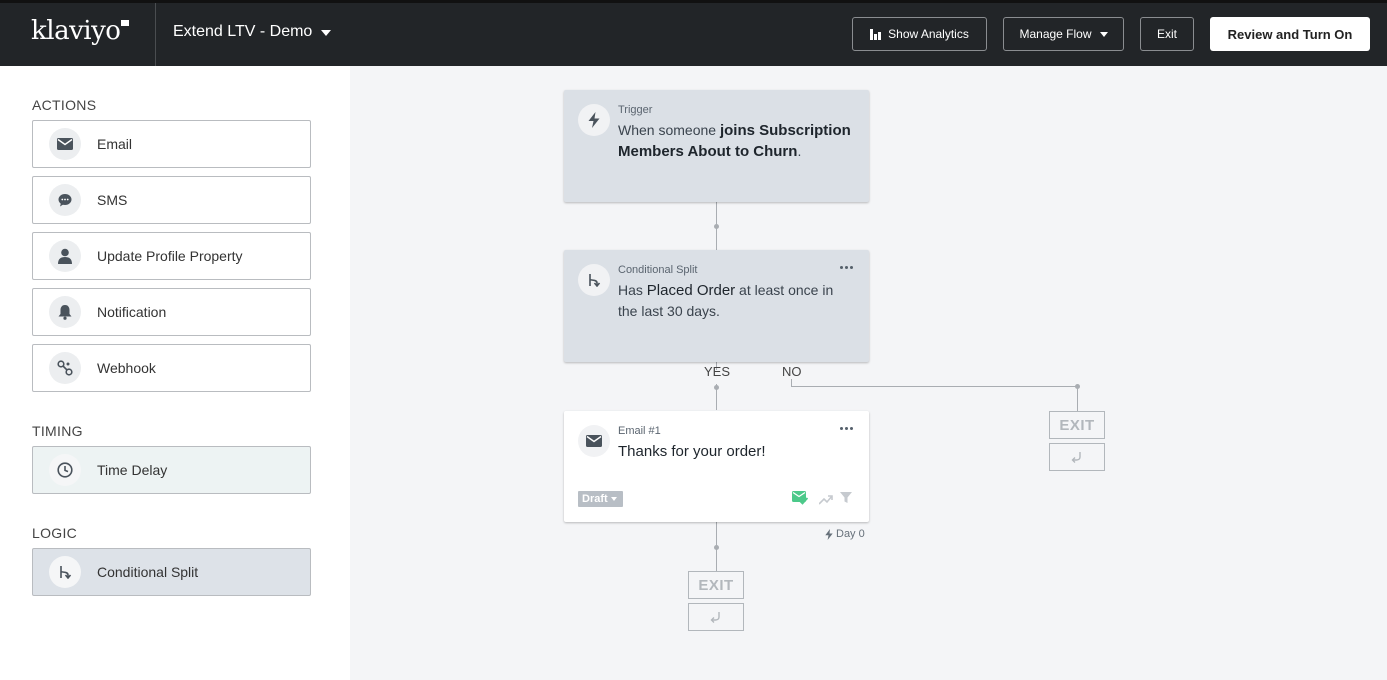  Describe the element at coordinates (65, 312) in the screenshot. I see `bell-icon` at that location.